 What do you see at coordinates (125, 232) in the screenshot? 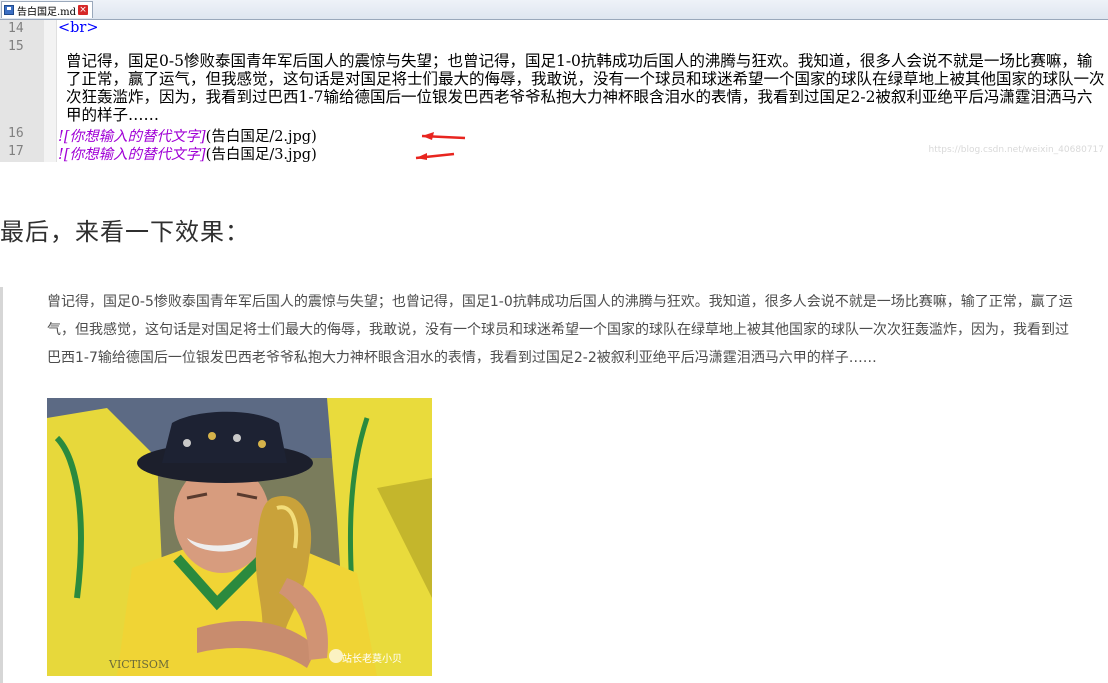
I see `section-heading: 最后，来看一下效果：` at bounding box center [125, 232].